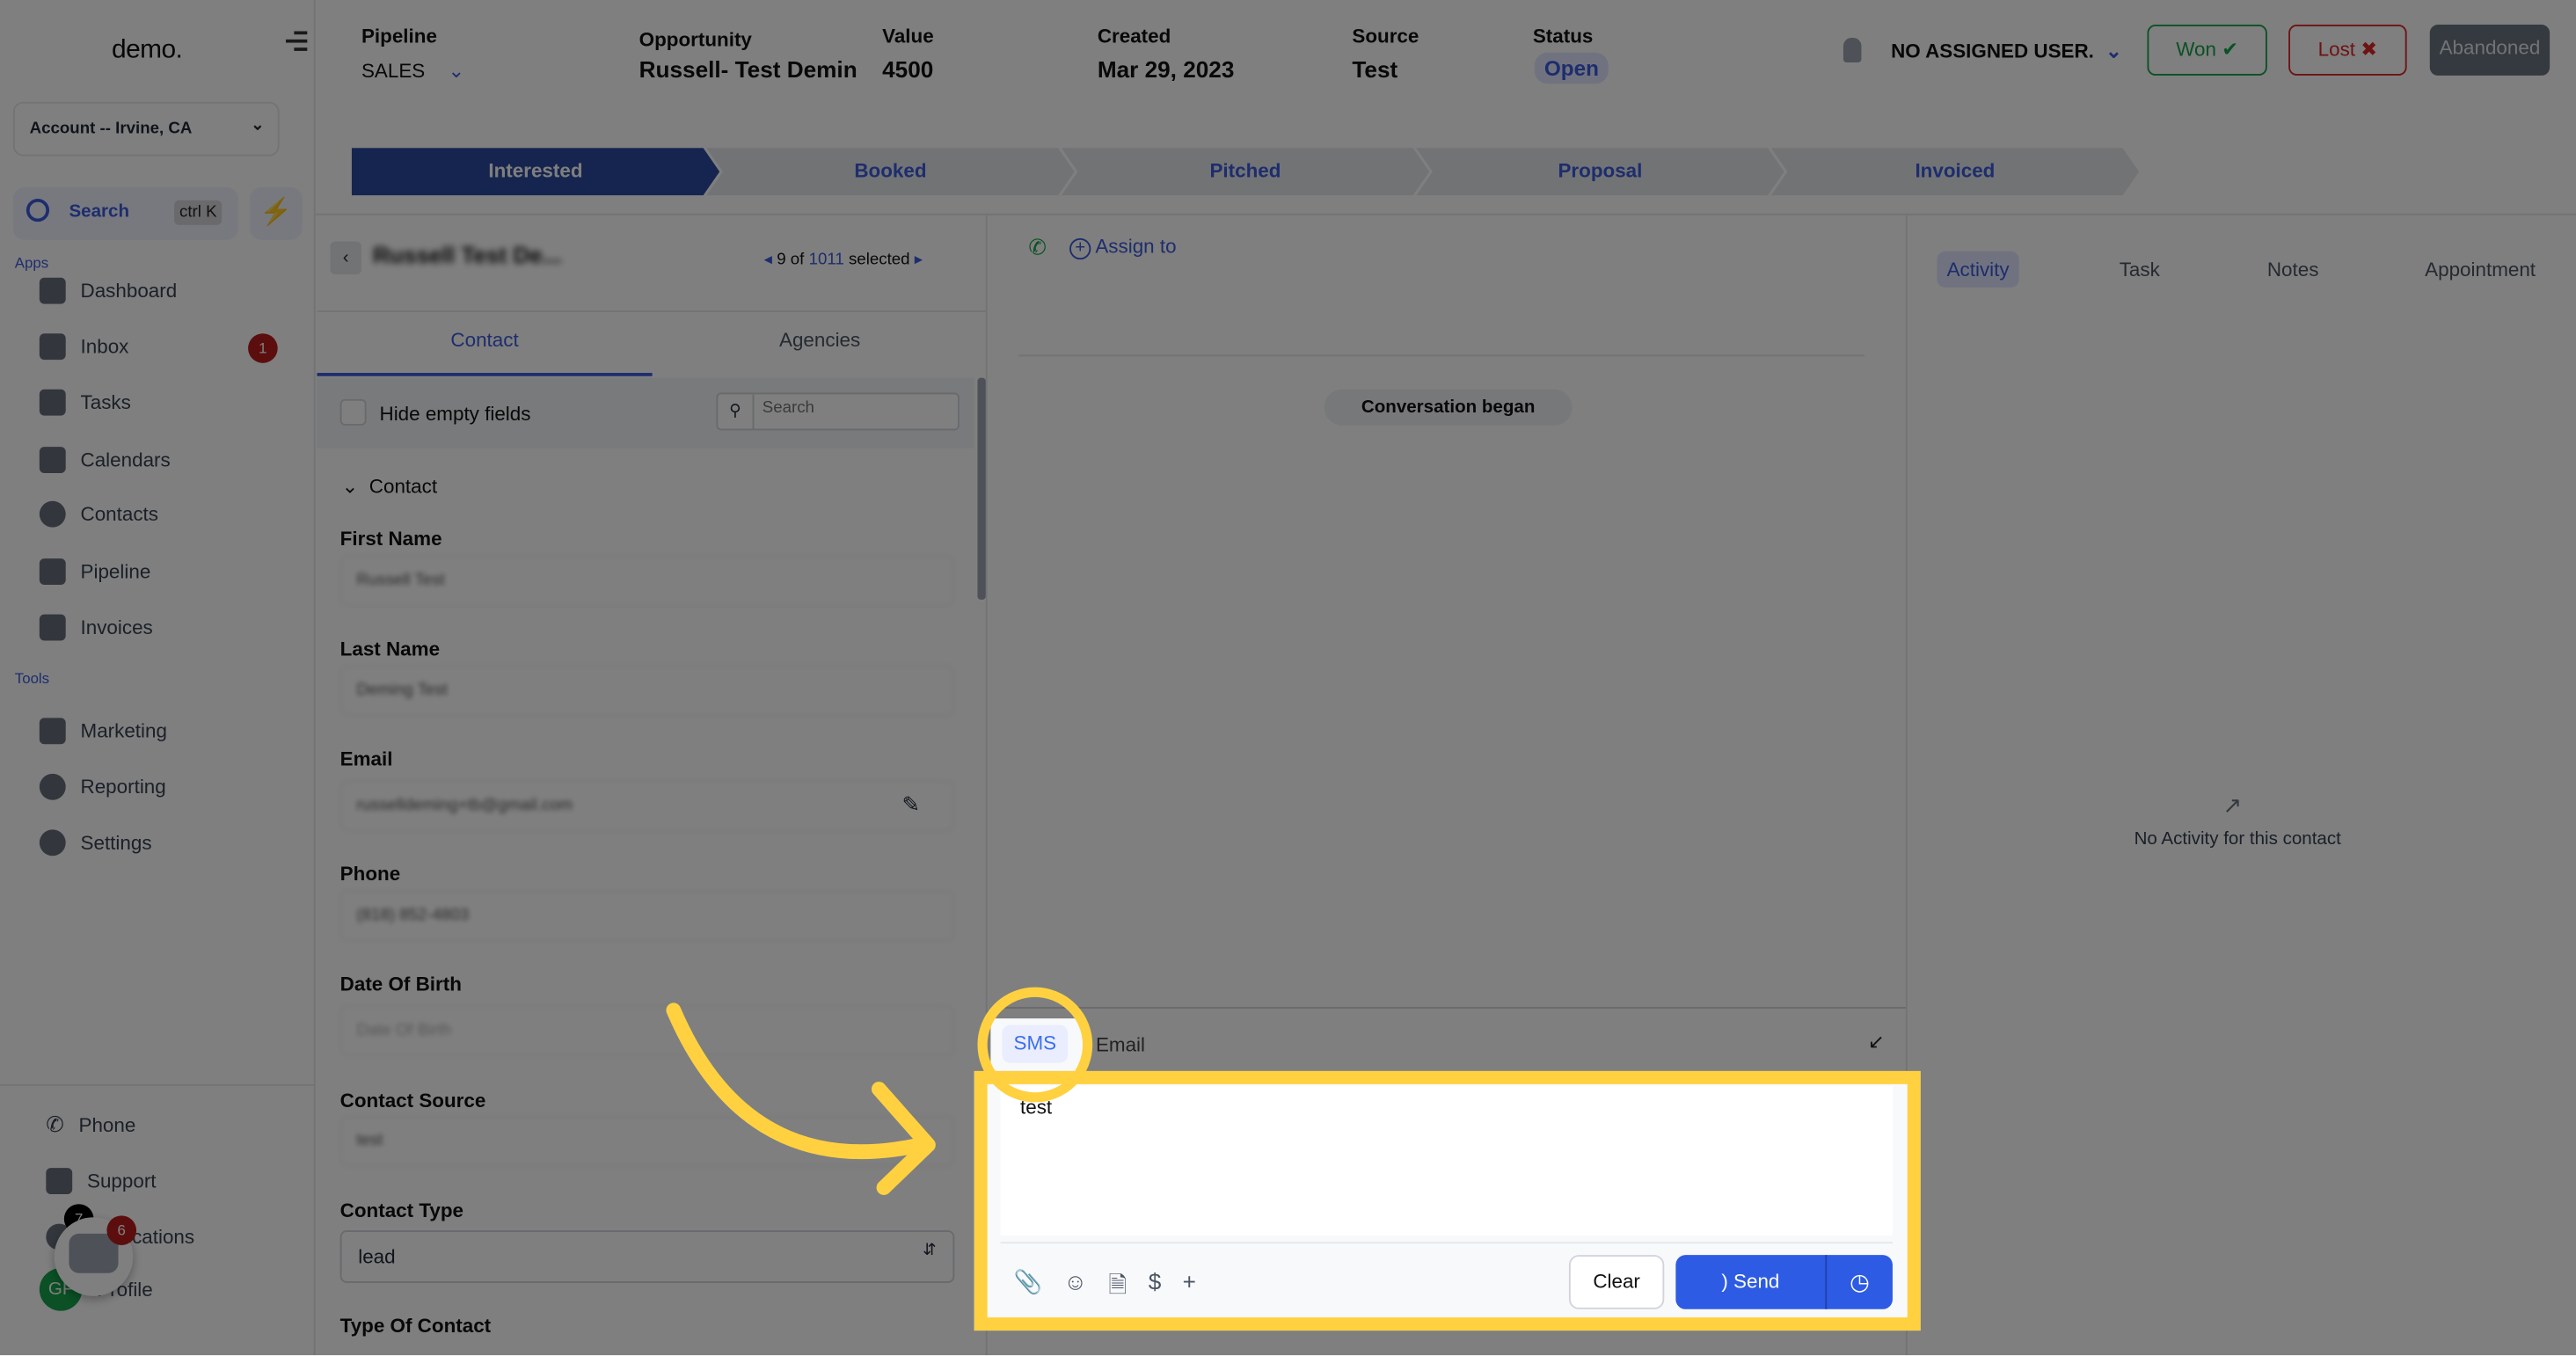 This screenshot has width=2576, height=1356. I want to click on arrow-head-icon, so click(904, 1138).